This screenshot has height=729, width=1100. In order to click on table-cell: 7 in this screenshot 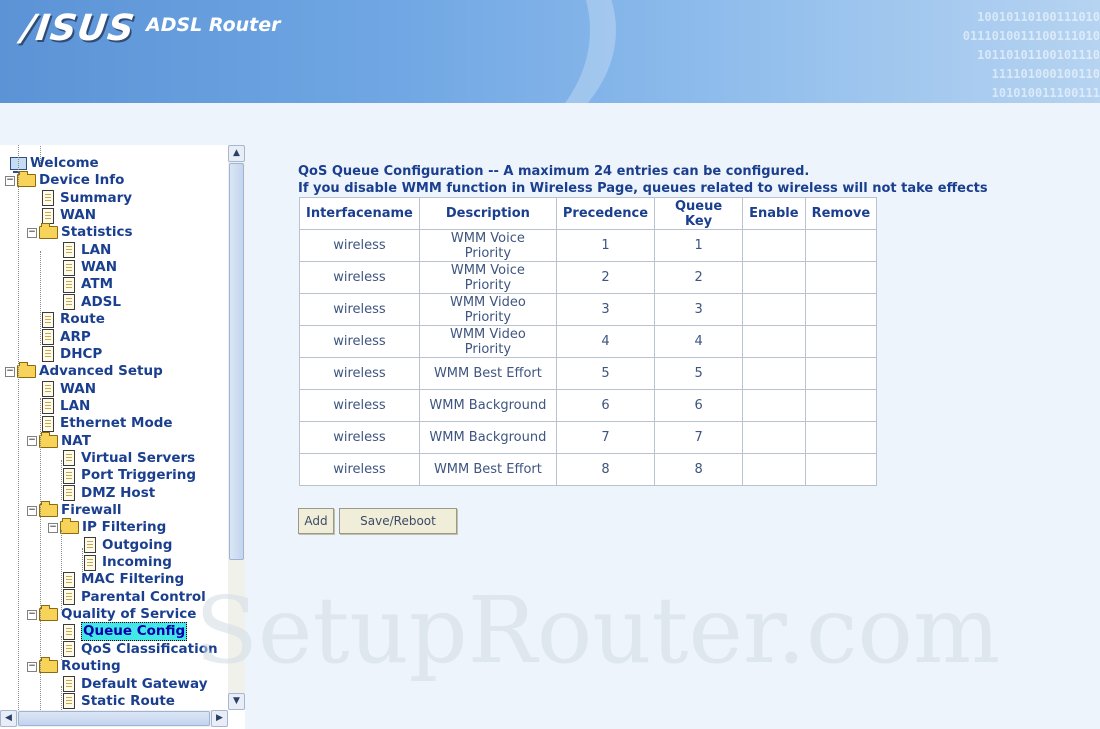, I will do `click(699, 437)`.